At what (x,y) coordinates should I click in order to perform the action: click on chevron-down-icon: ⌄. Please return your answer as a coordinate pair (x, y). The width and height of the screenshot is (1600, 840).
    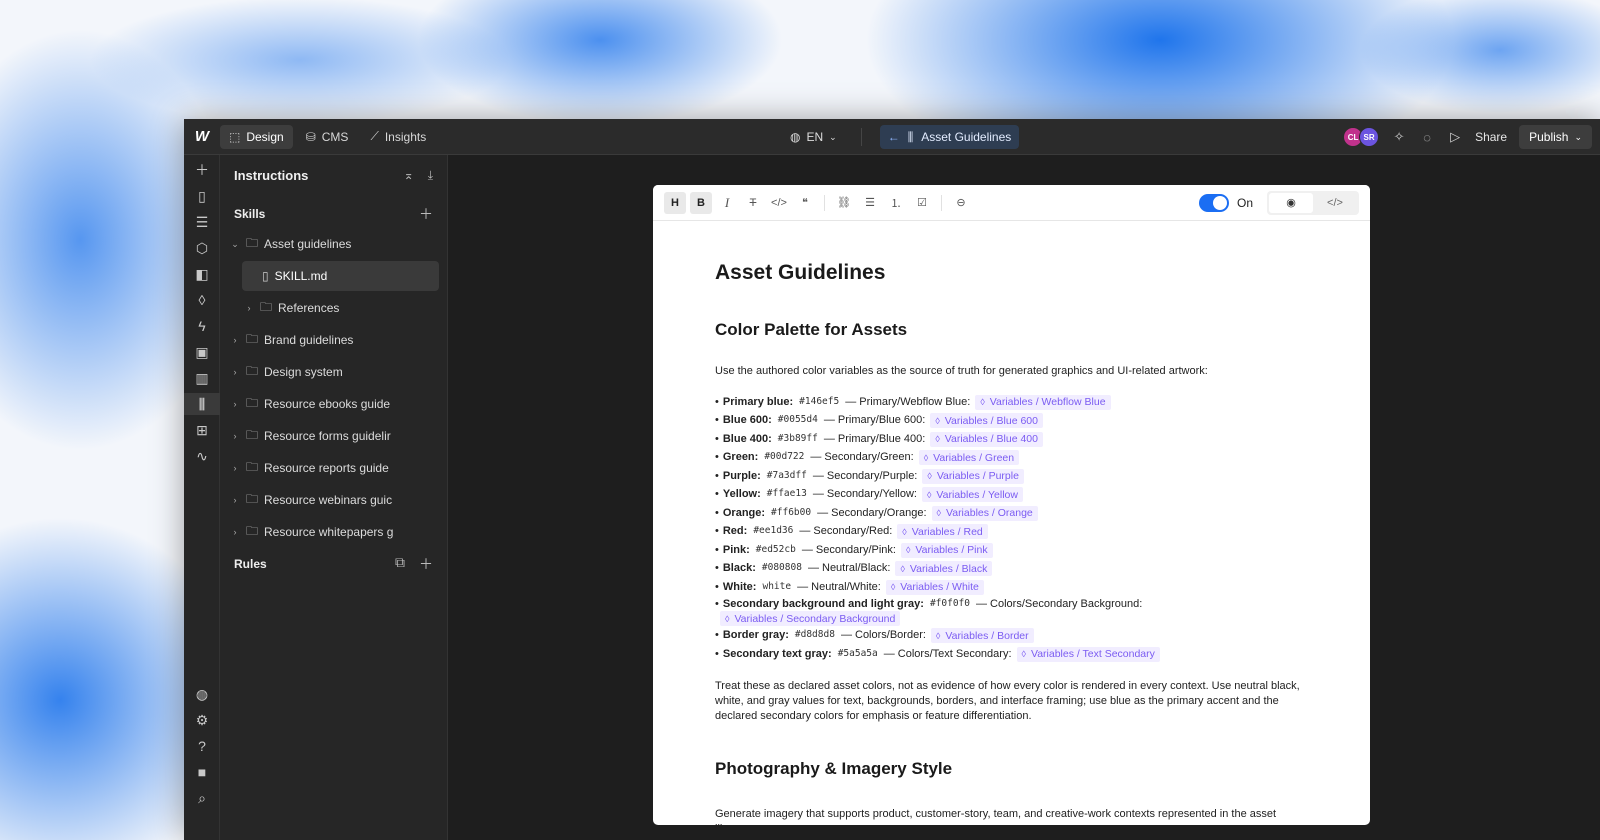
    Looking at the image, I should click on (235, 244).